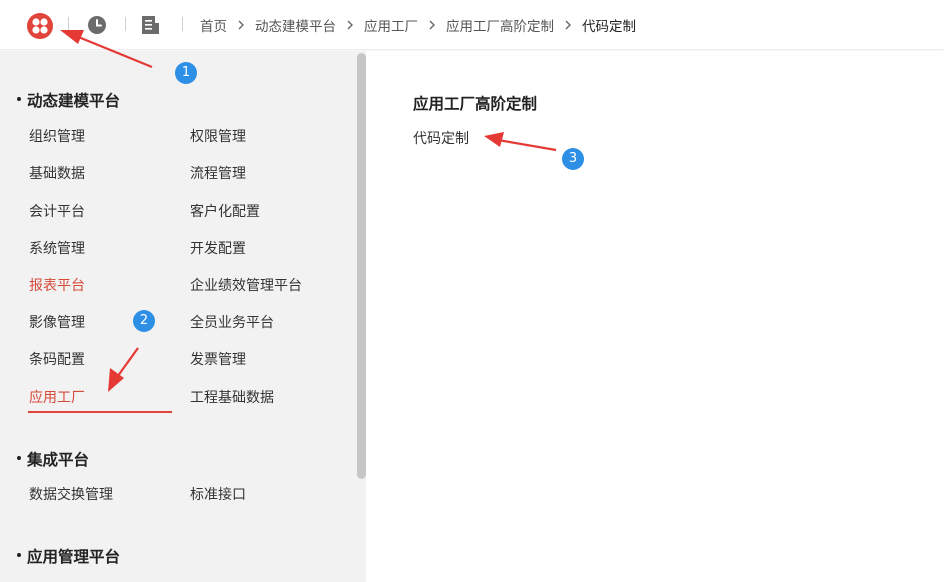 This screenshot has width=944, height=582. Describe the element at coordinates (150, 25) in the screenshot. I see `document-icon` at that location.